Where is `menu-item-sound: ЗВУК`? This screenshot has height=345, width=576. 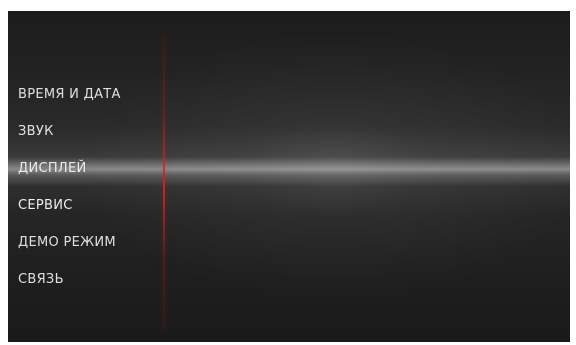
menu-item-sound: ЗВУК is located at coordinates (87, 131).